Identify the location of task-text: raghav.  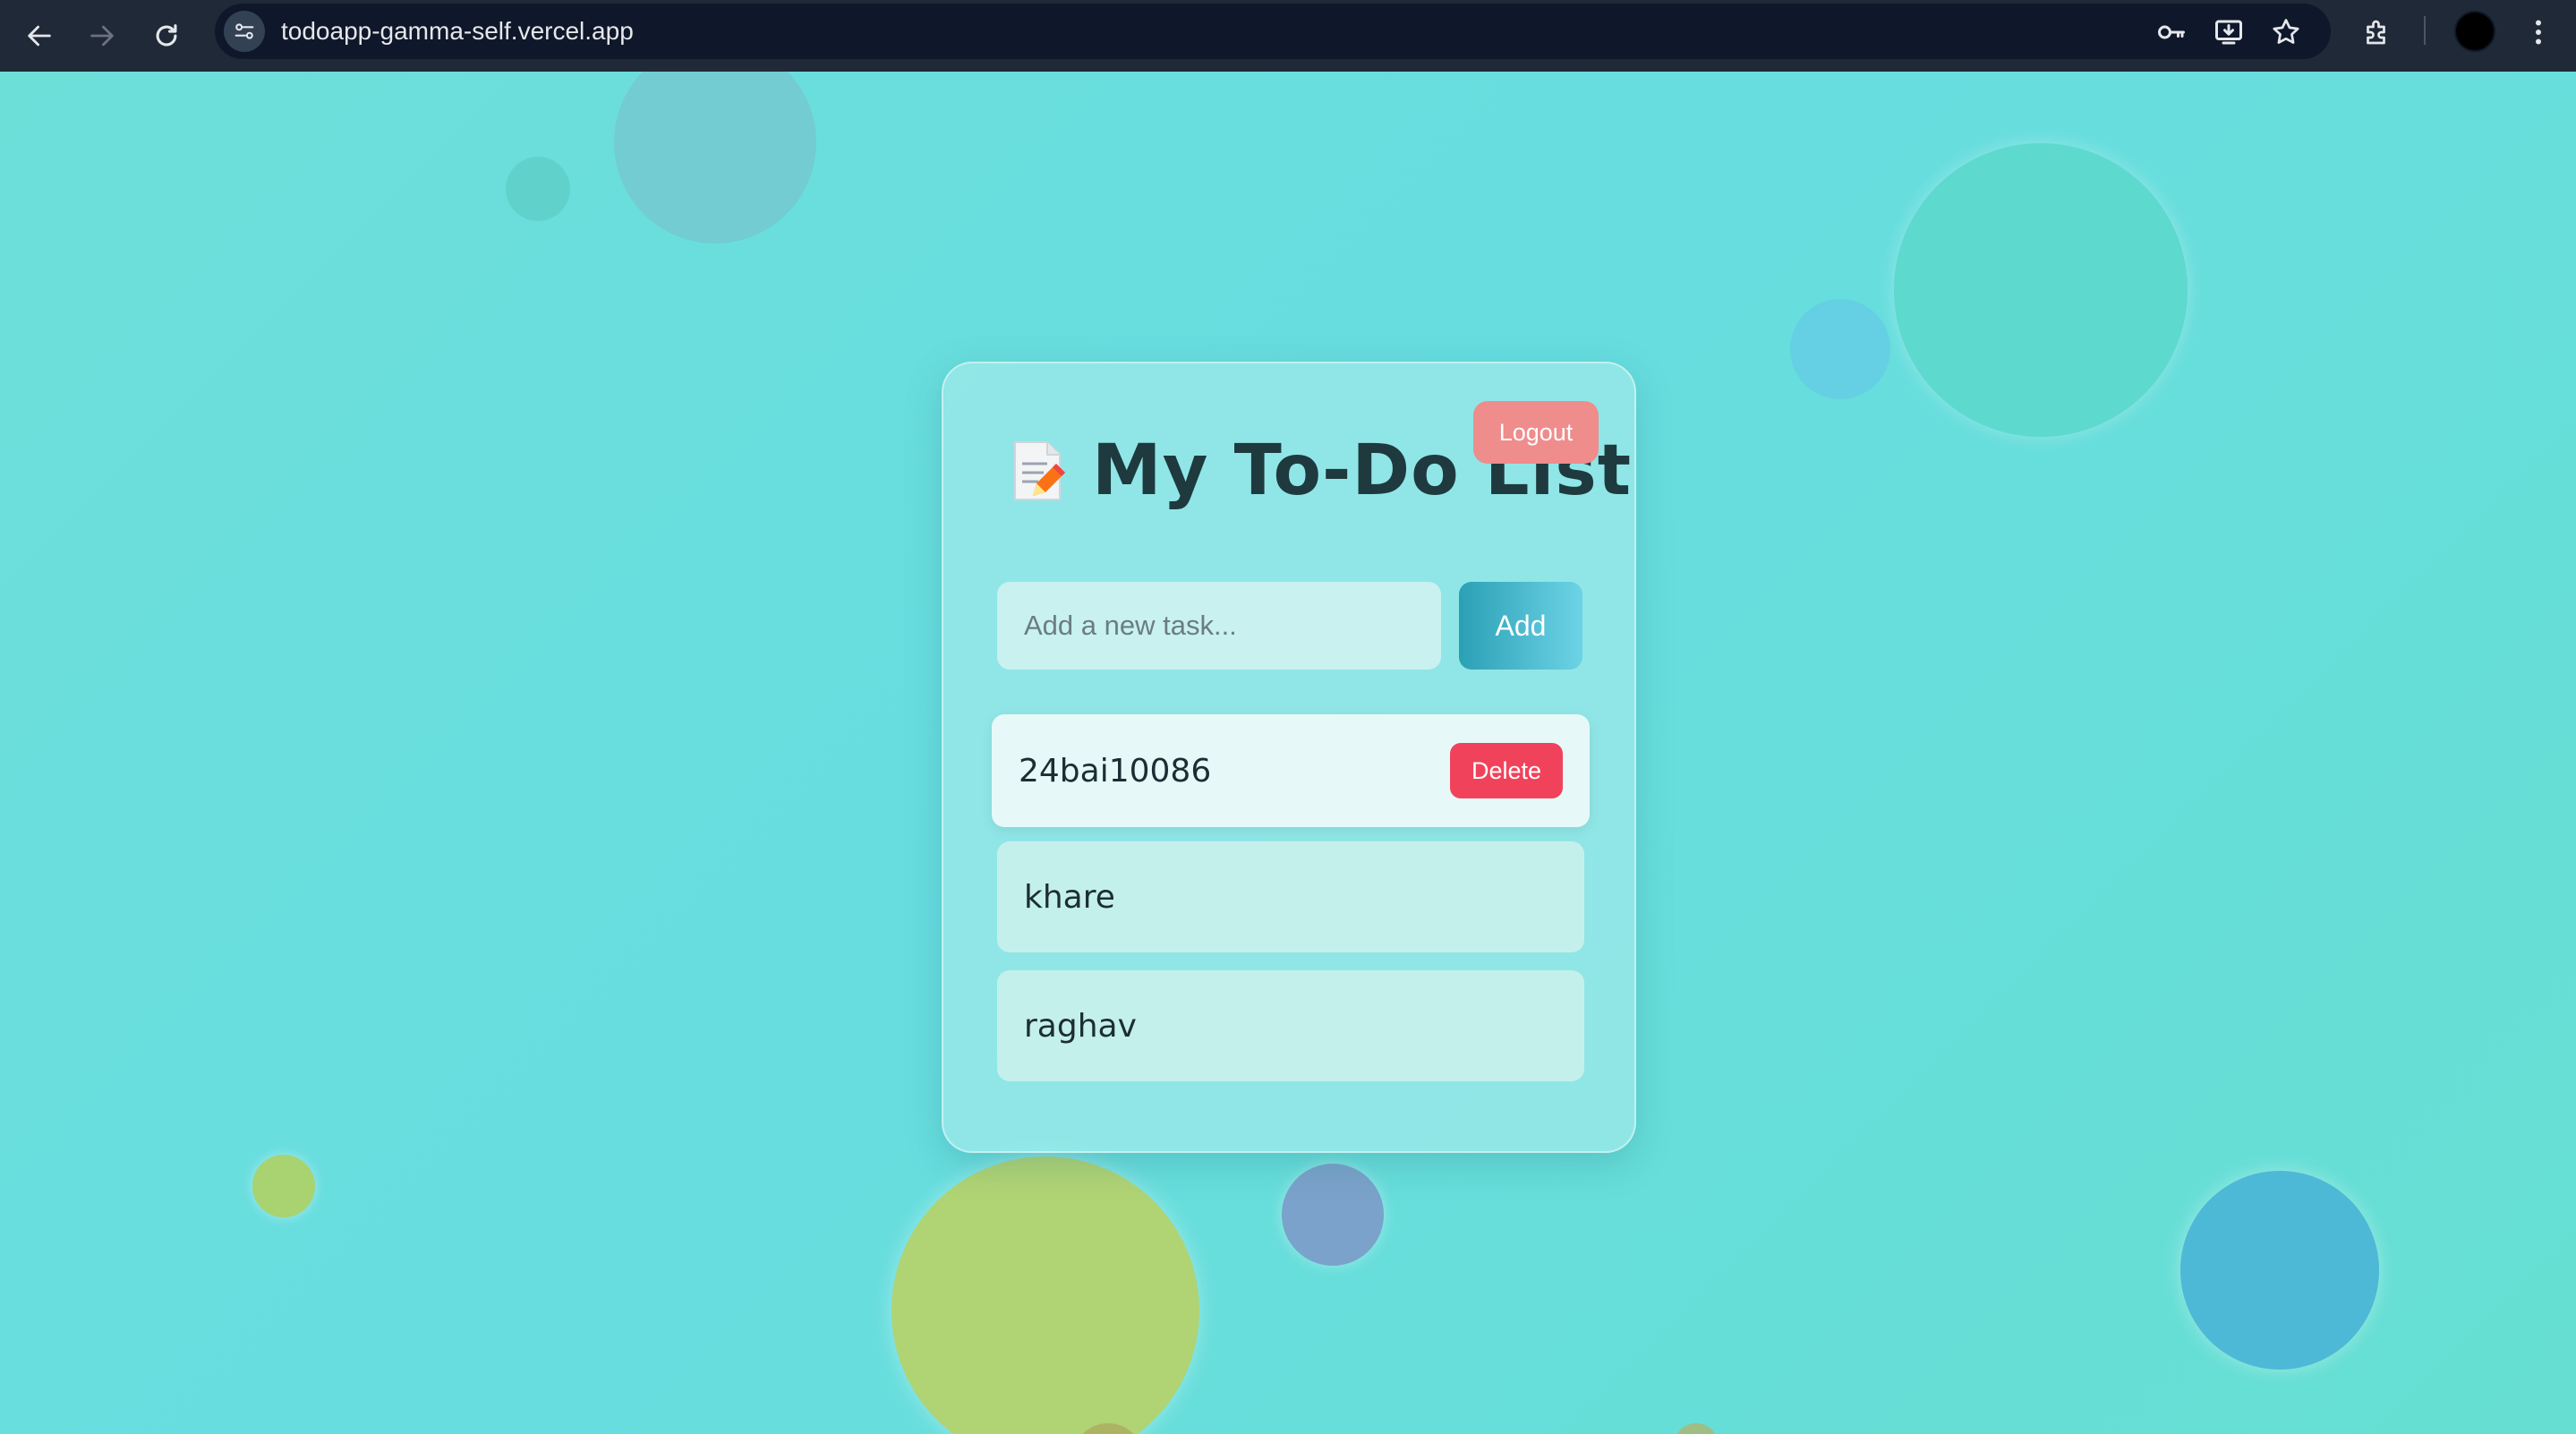
(1080, 1026).